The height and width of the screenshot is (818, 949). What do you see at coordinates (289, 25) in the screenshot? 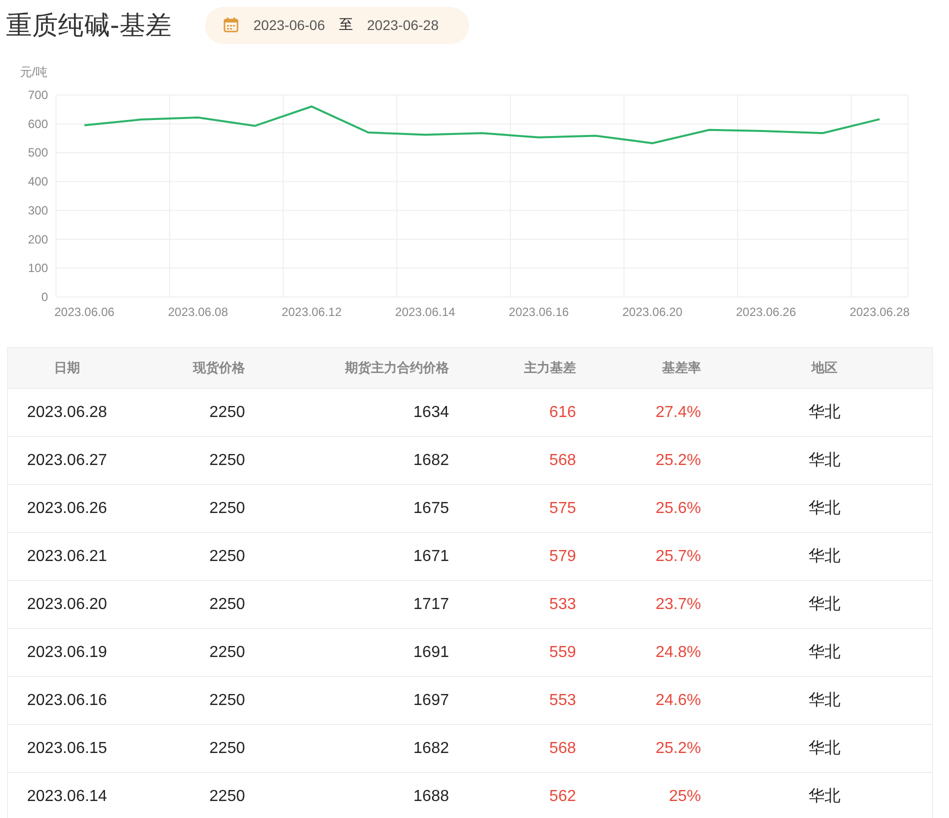
I see `start-date: 2023-06-06` at bounding box center [289, 25].